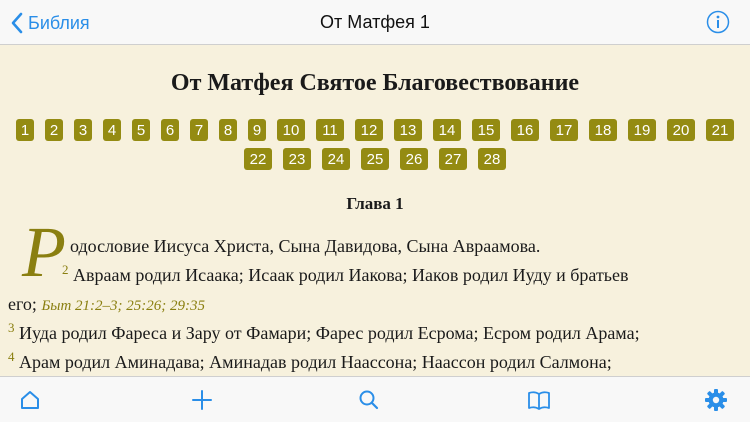  What do you see at coordinates (453, 159) in the screenshot?
I see `chapter-button-27: 27` at bounding box center [453, 159].